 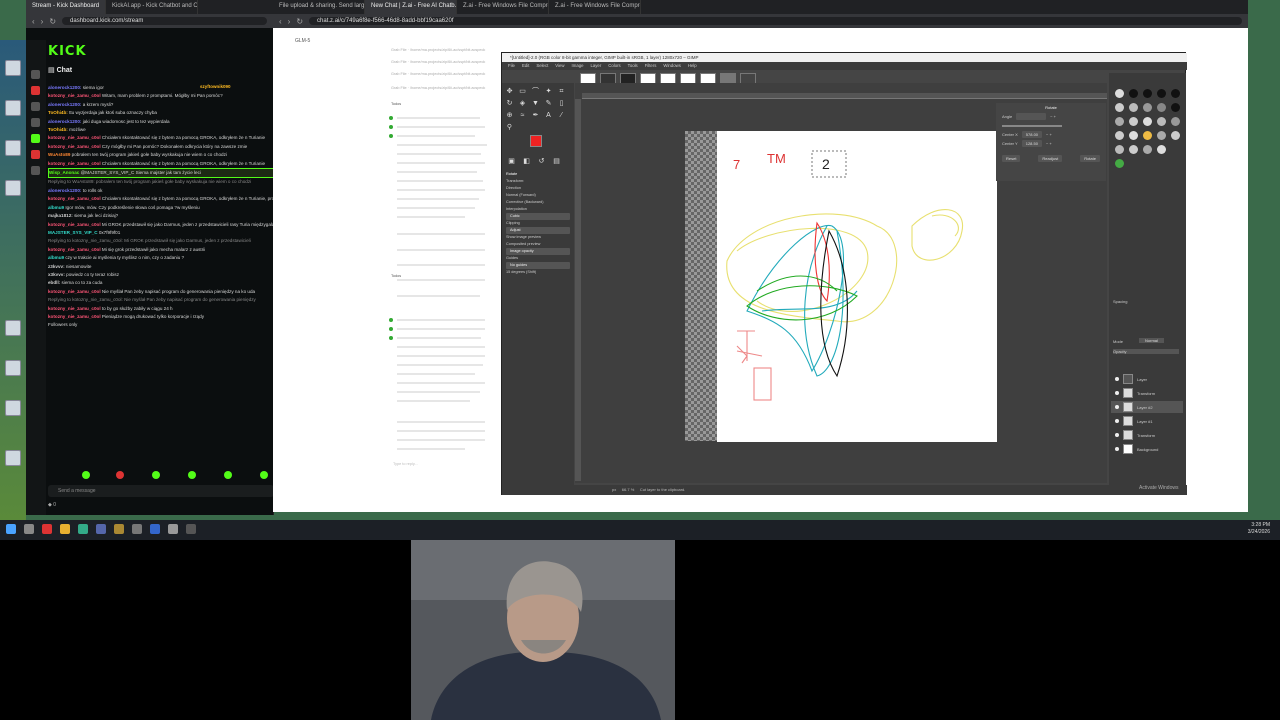 What do you see at coordinates (54, 282) in the screenshot?
I see `chat-username: ebdll:` at bounding box center [54, 282].